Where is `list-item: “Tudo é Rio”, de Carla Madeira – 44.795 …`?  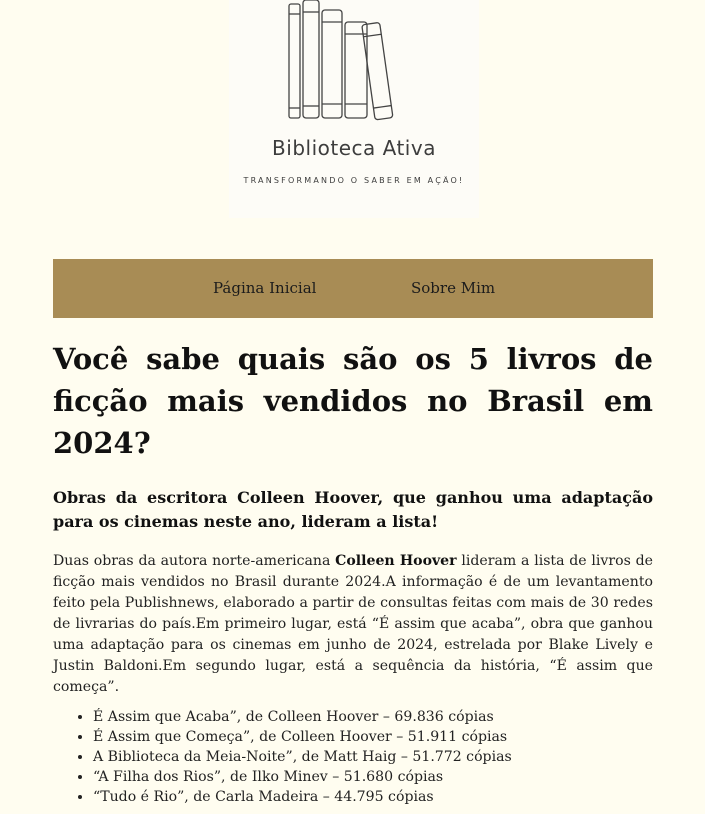 list-item: “Tudo é Rio”, de Carla Madeira – 44.795 … is located at coordinates (373, 797).